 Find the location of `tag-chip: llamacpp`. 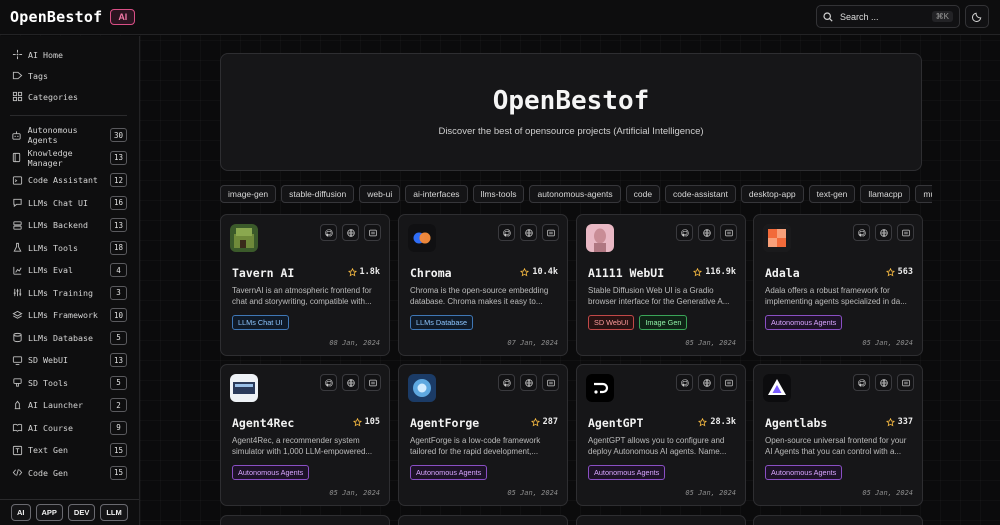

tag-chip: llamacpp is located at coordinates (885, 194).